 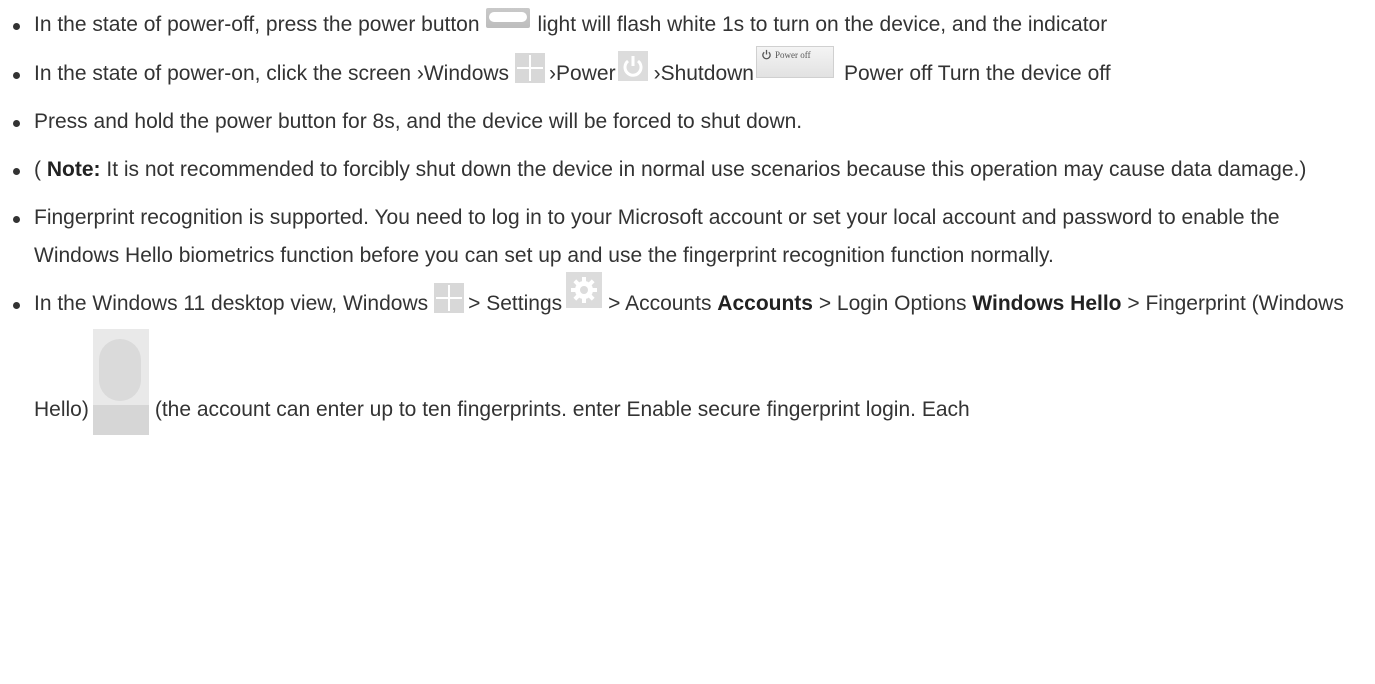 I want to click on item6-text-c: > Accounts, so click(x=660, y=303).